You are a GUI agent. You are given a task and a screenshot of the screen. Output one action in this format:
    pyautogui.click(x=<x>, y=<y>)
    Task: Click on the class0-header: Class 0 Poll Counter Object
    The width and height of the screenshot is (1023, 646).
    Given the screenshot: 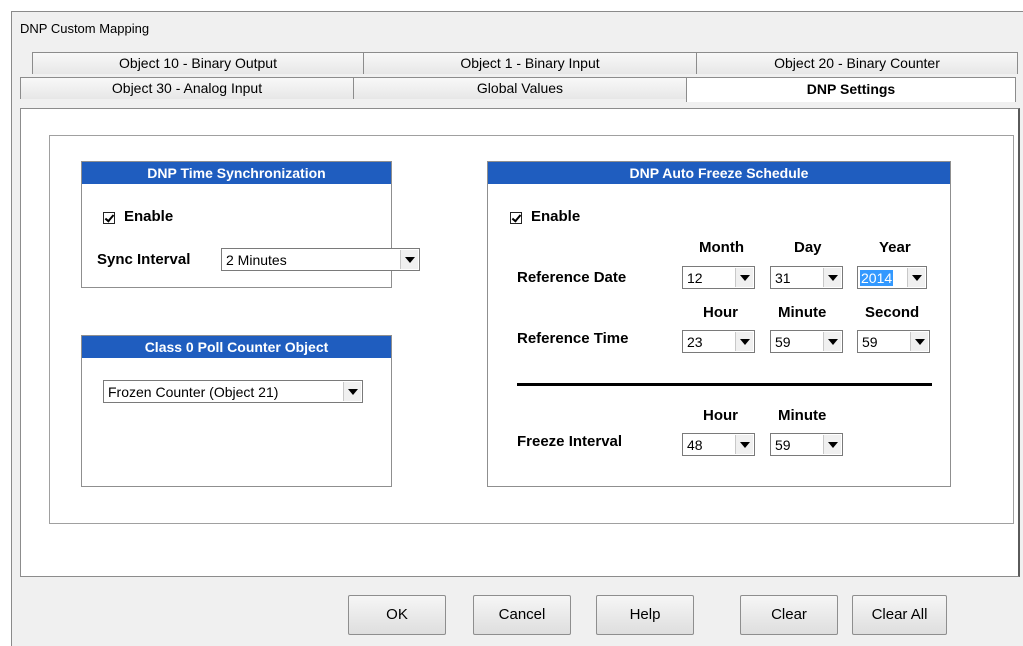 What is the action you would take?
    pyautogui.click(x=236, y=347)
    